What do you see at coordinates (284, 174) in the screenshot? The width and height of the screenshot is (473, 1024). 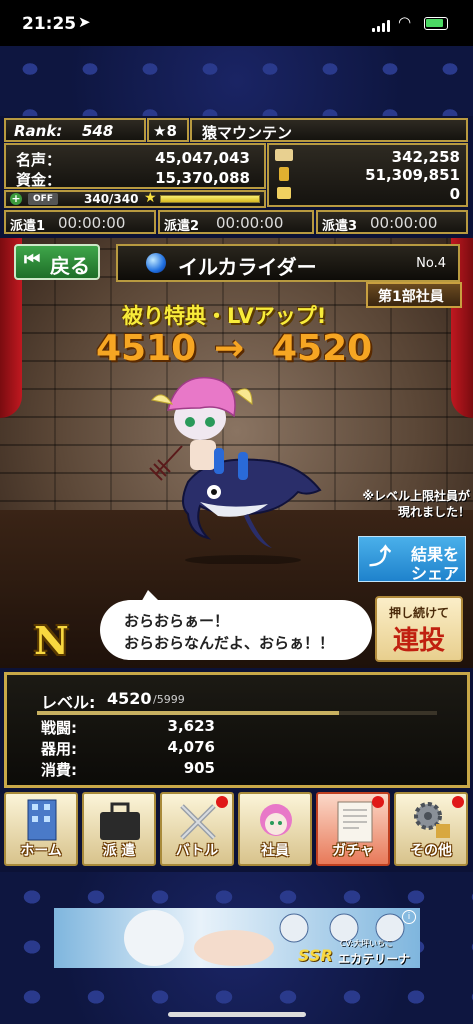 I see `potion-icon` at bounding box center [284, 174].